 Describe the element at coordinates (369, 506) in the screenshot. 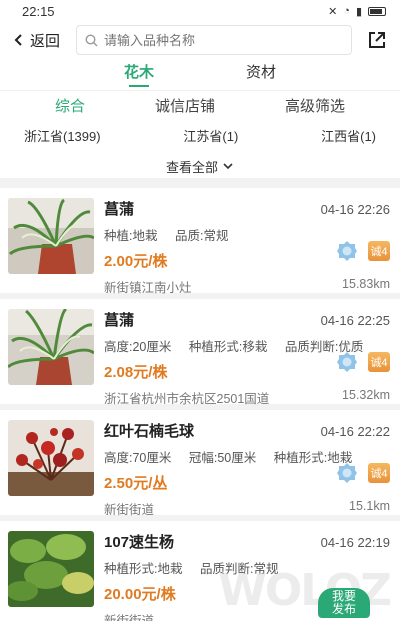

I see `item-distance: 15.1km` at that location.